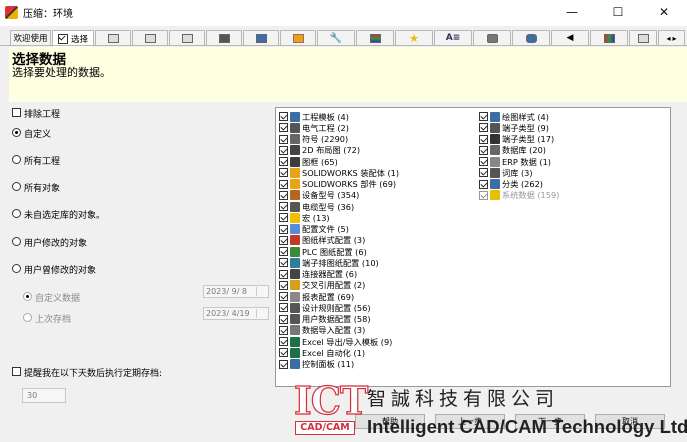 The height and width of the screenshot is (442, 687). What do you see at coordinates (298, 38) in the screenshot?
I see `tab-cube` at bounding box center [298, 38].